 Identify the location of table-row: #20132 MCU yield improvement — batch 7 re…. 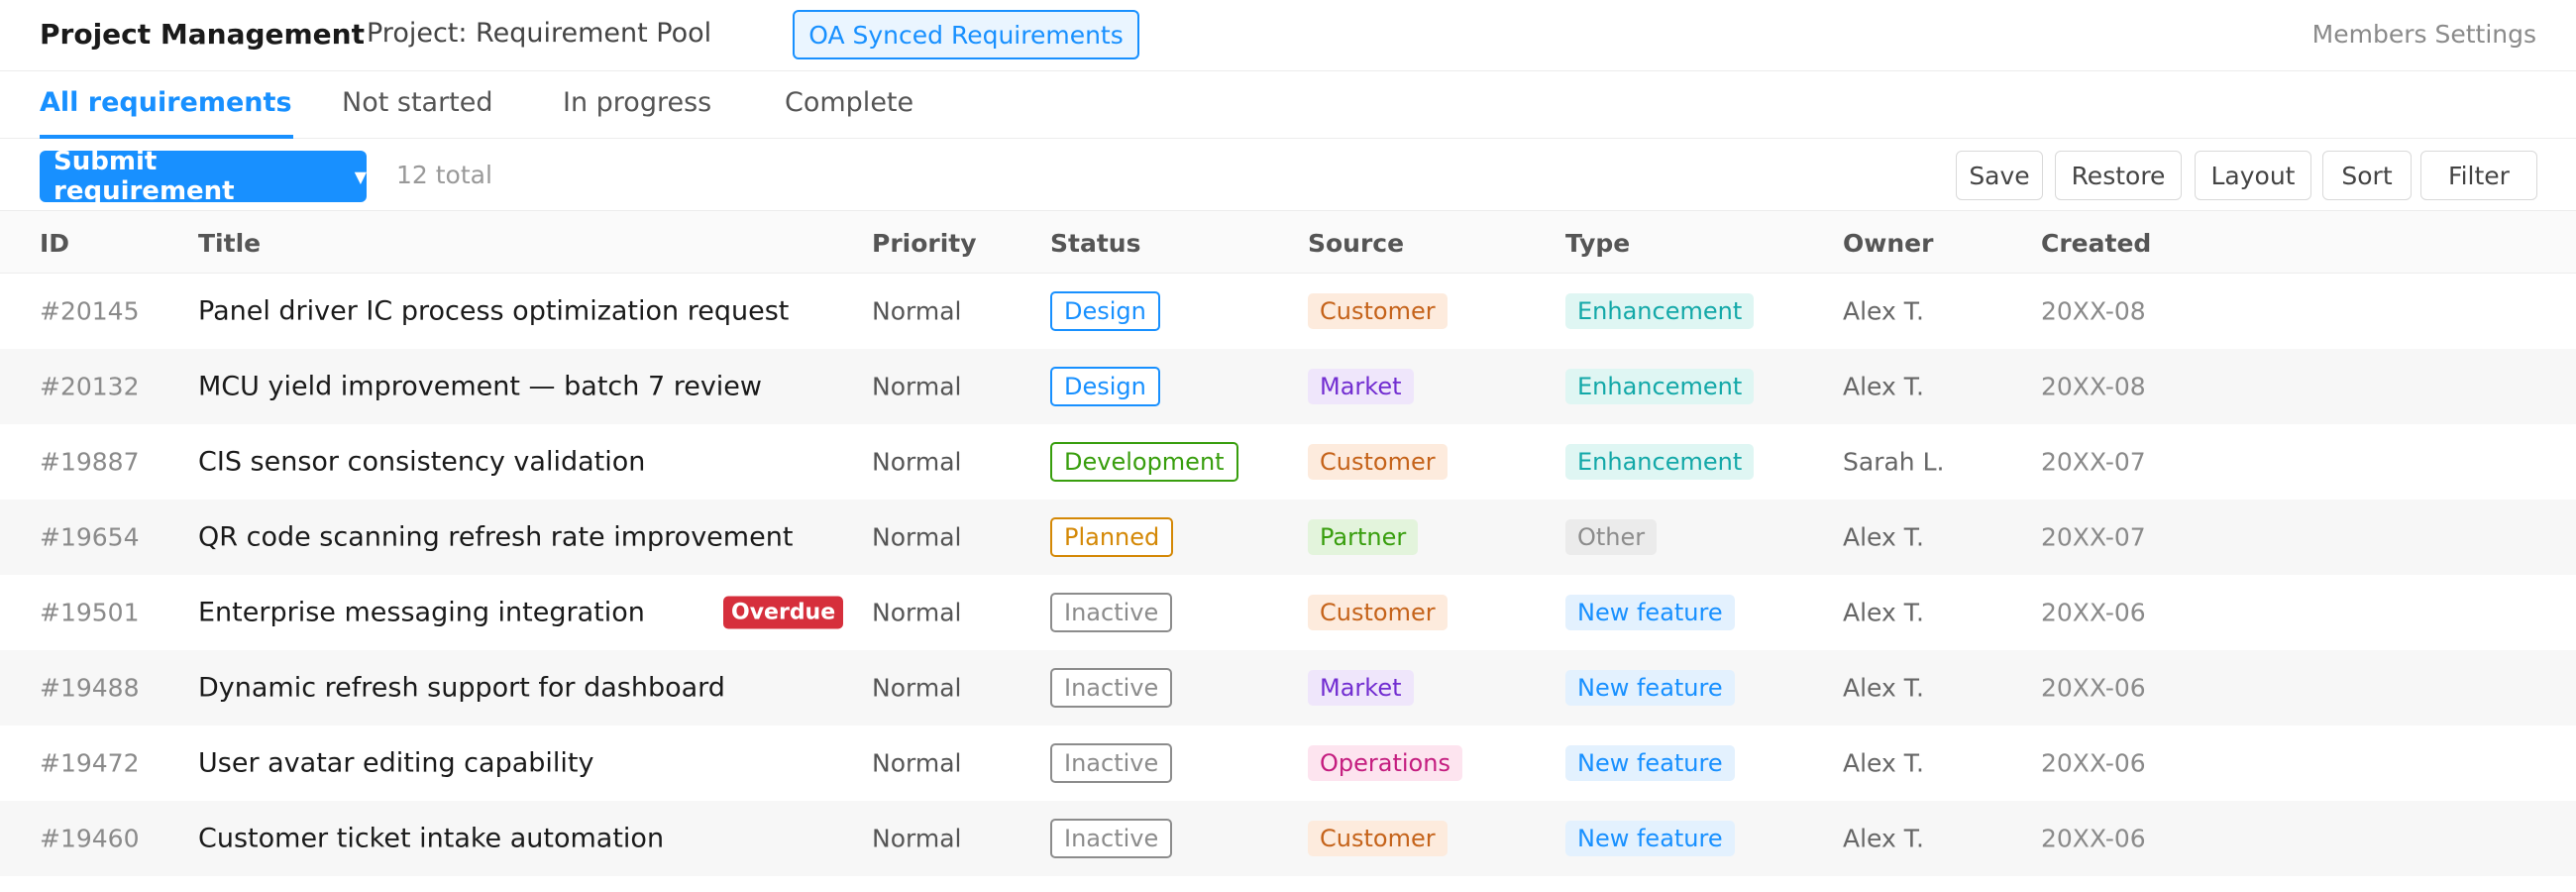
(1288, 387).